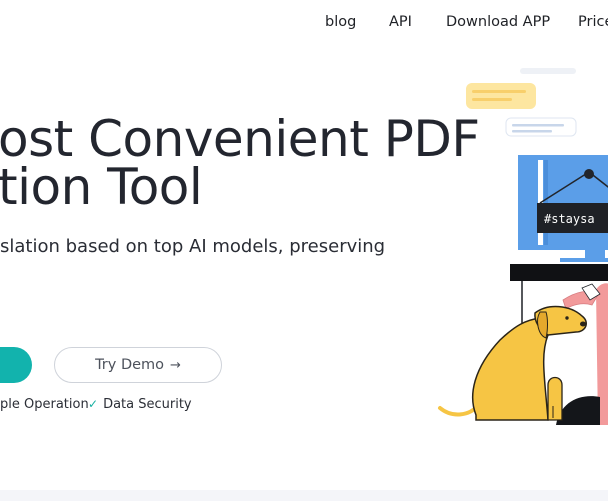 The height and width of the screenshot is (501, 608). Describe the element at coordinates (147, 404) in the screenshot. I see `feature-label: Data Security` at that location.